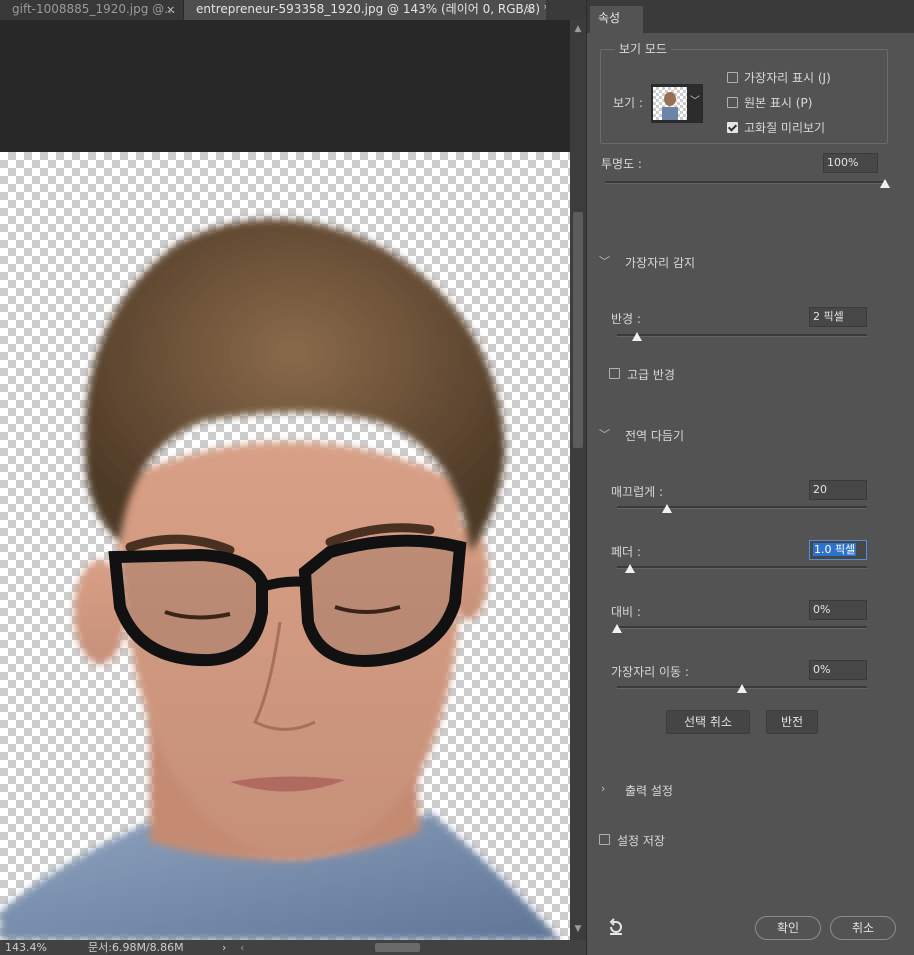 The height and width of the screenshot is (955, 914). What do you see at coordinates (838, 610) in the screenshot?
I see `contrast-field: 0%` at bounding box center [838, 610].